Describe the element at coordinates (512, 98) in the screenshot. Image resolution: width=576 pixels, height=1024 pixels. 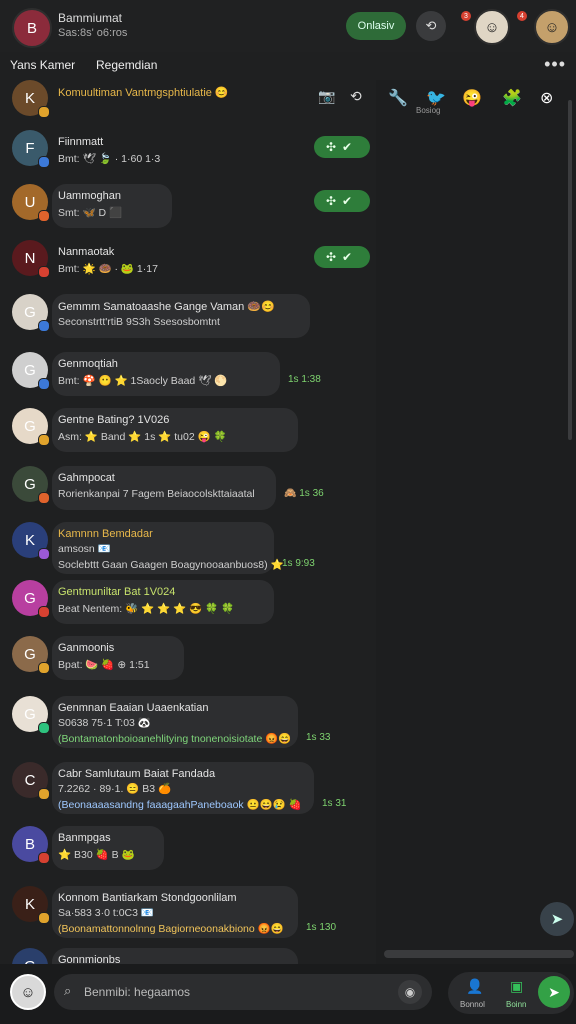
I see `puzzle-icon: 🧩` at that location.